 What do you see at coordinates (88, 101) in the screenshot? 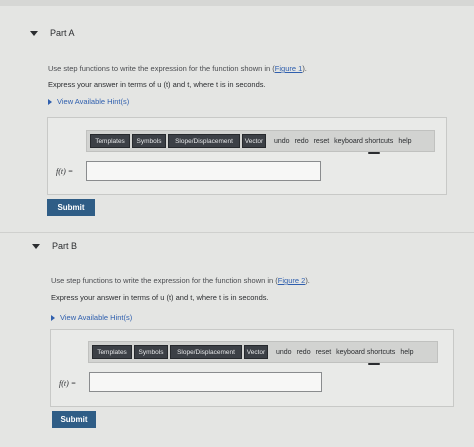
I see `part-a-hints-link: View Available Hint(s)` at bounding box center [88, 101].